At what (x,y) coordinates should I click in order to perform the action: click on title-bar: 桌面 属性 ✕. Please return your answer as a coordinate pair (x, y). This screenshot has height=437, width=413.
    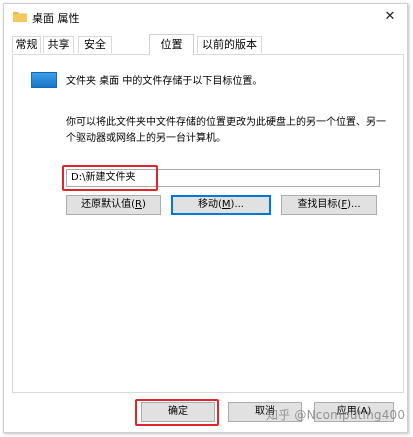
    Looking at the image, I should click on (205, 17).